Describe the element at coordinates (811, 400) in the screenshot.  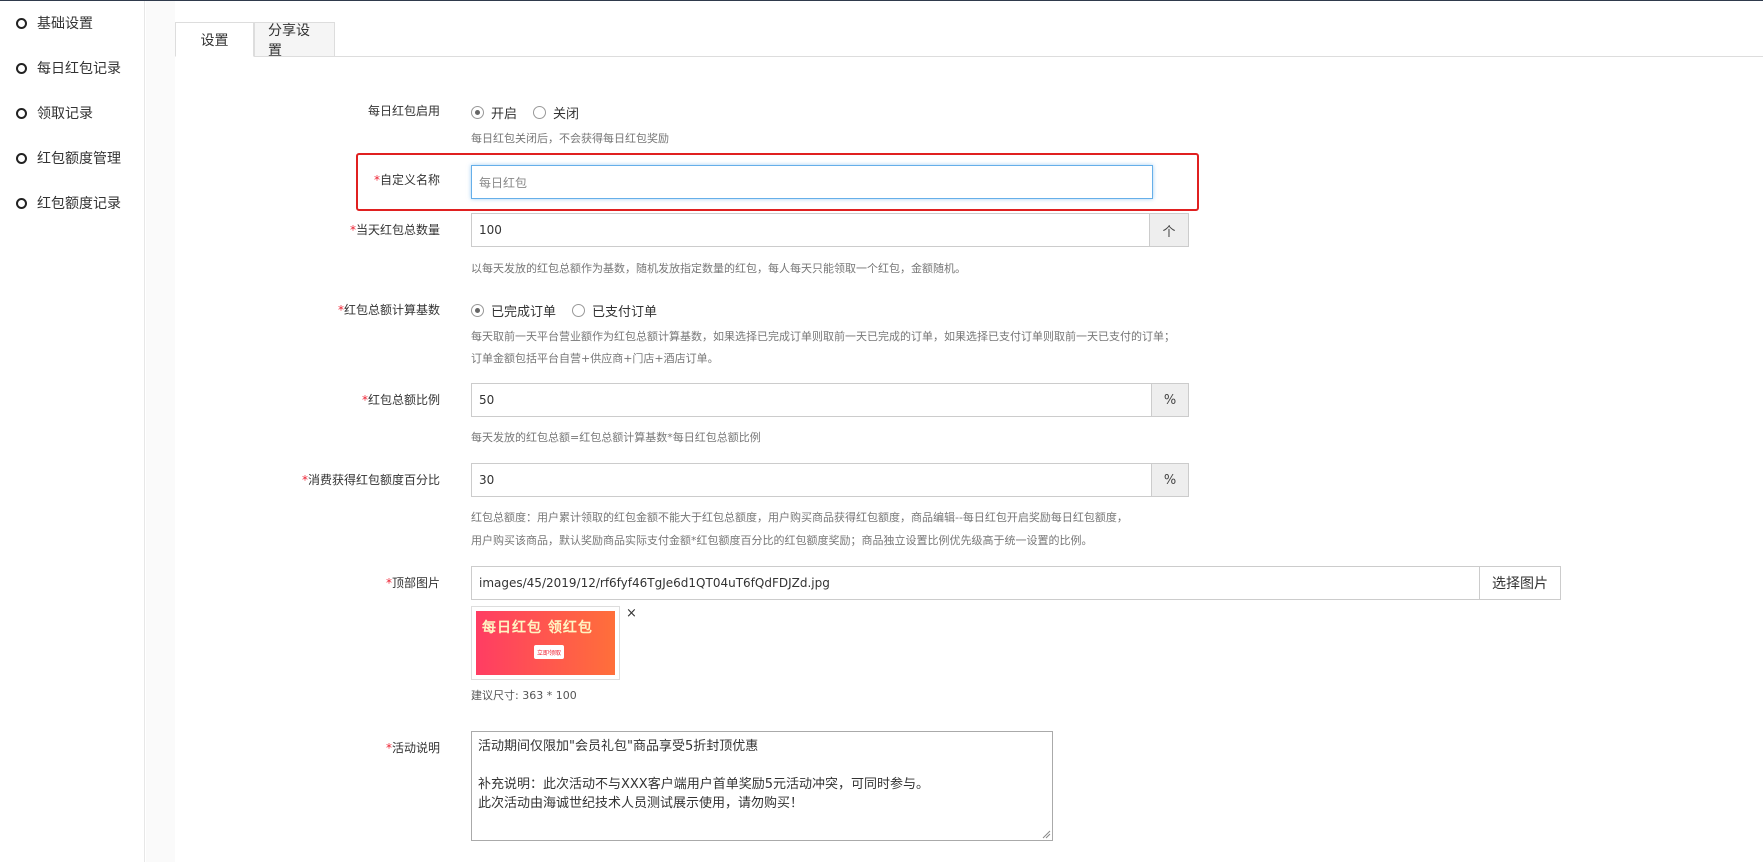
I see `ratio-input: 50` at that location.